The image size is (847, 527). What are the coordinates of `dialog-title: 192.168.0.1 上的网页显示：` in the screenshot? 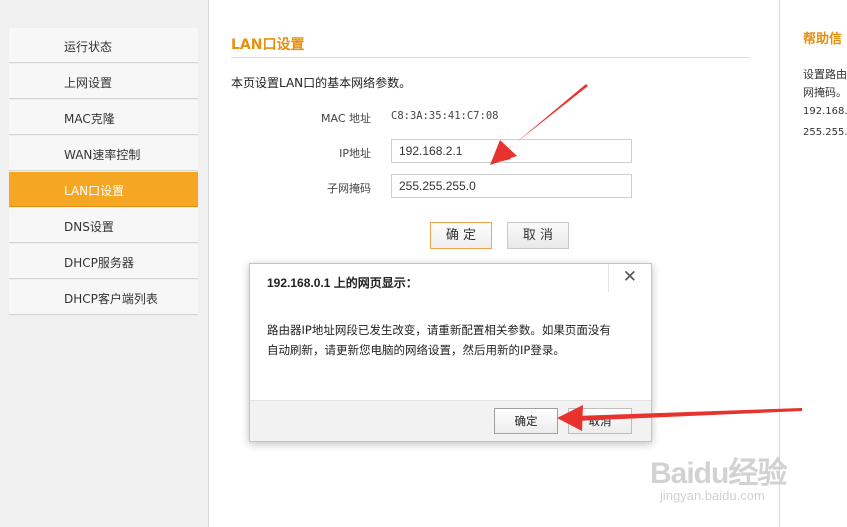 It's located at (342, 283).